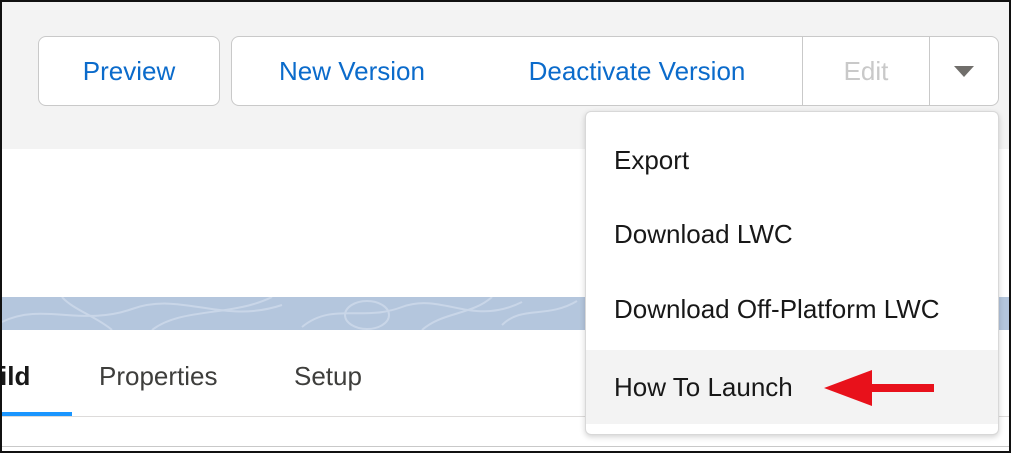 The image size is (1011, 453). What do you see at coordinates (16, 376) in the screenshot?
I see `tab-build: ild` at bounding box center [16, 376].